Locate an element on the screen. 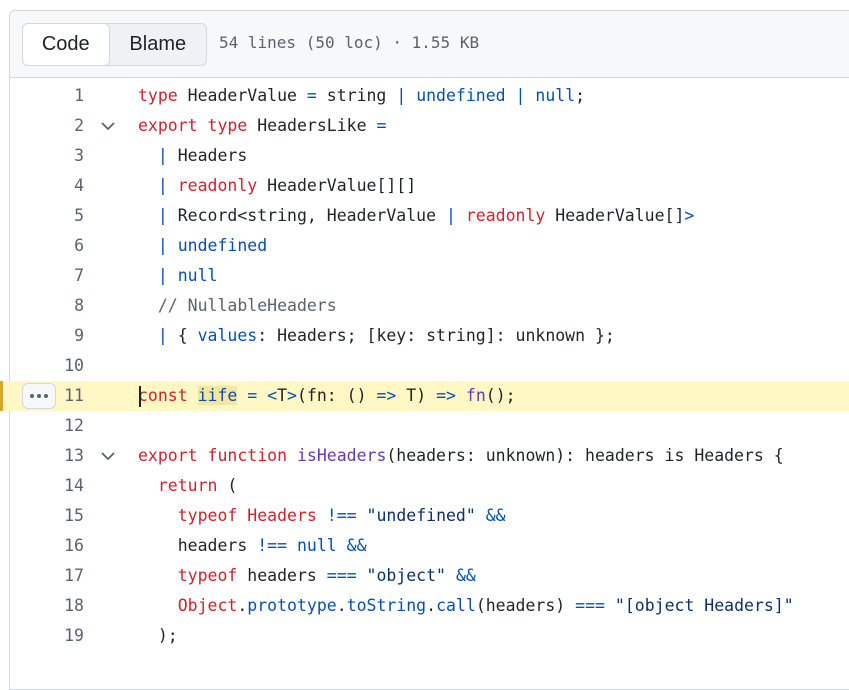 The height and width of the screenshot is (690, 849). code-token: === is located at coordinates (590, 605).